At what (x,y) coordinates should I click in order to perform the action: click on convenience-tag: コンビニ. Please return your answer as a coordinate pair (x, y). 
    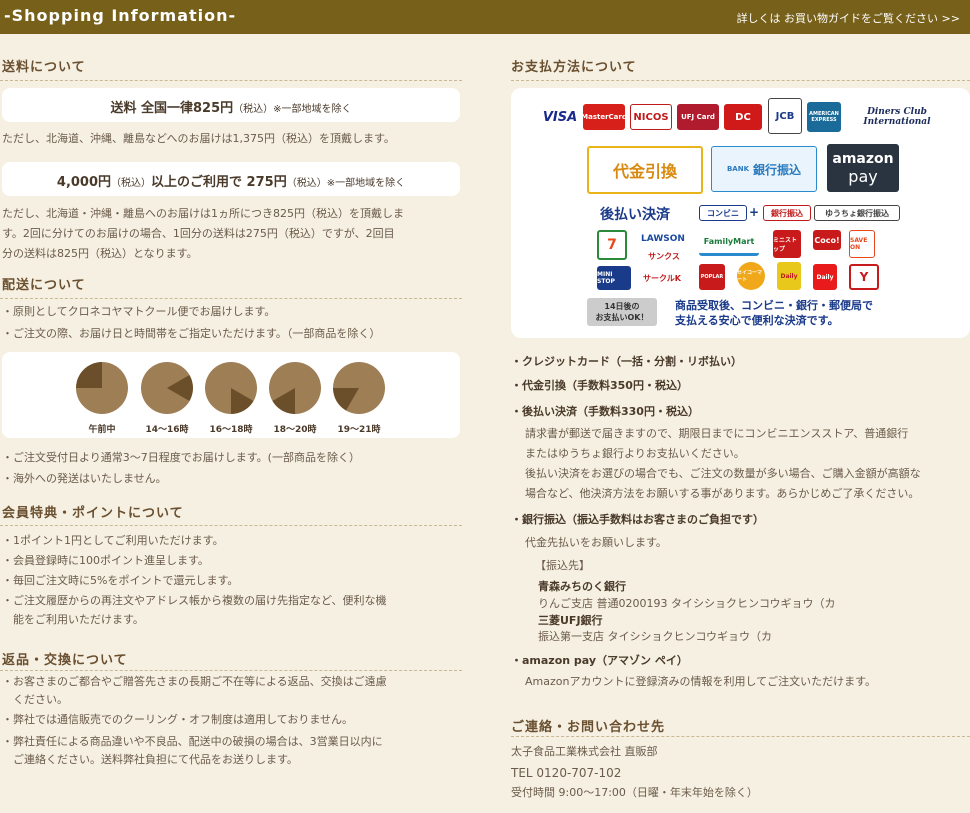
    Looking at the image, I should click on (723, 213).